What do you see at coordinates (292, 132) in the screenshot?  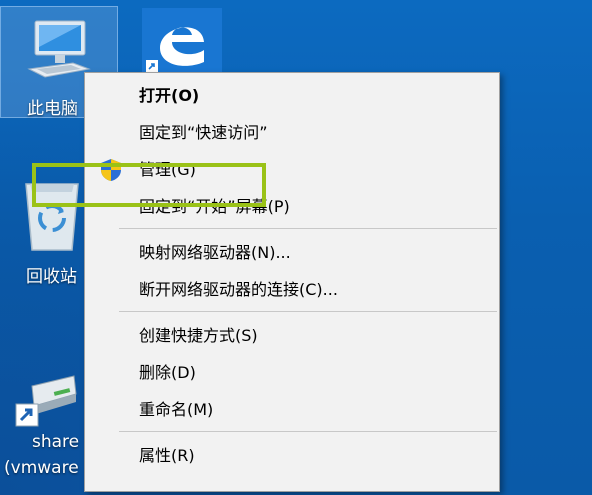 I see `menu-item-pin-quick-access: 固定到“快速访问”` at bounding box center [292, 132].